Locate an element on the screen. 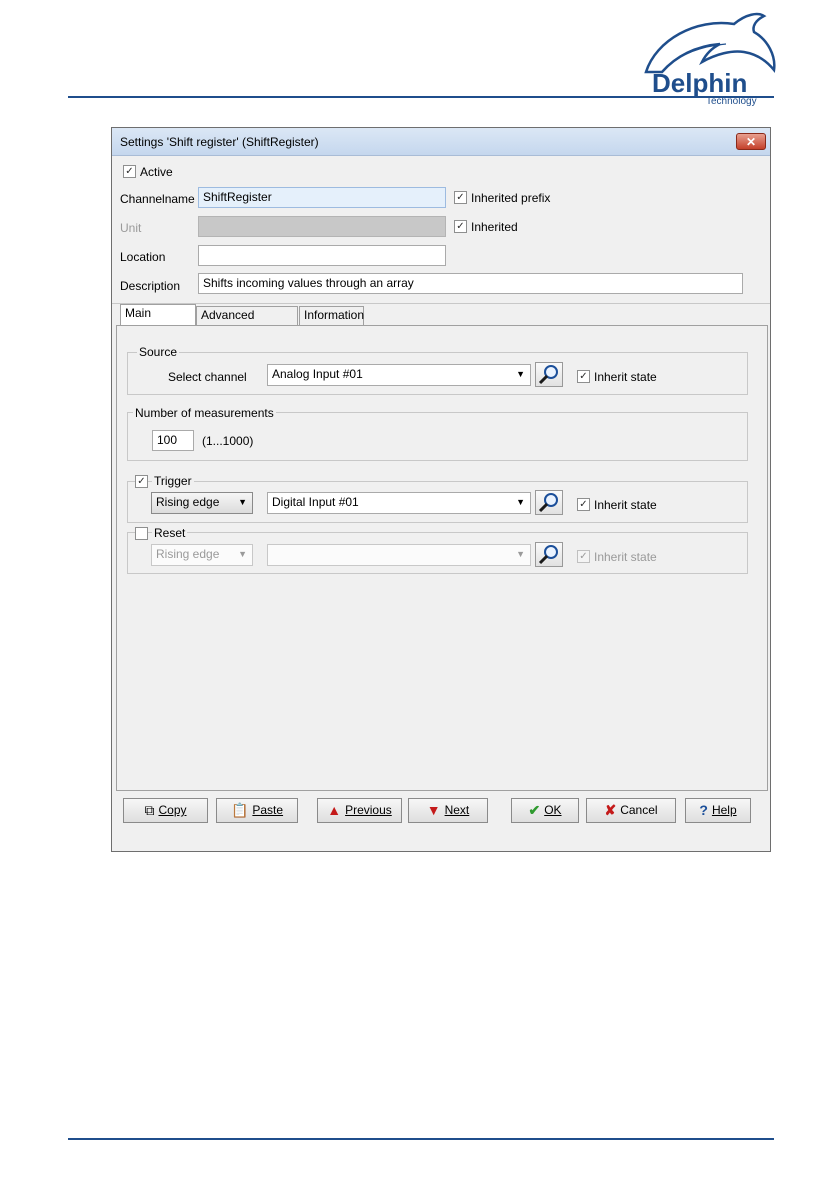 Image resolution: width=839 pixels, height=1191 pixels. unit-label: Unit is located at coordinates (131, 228).